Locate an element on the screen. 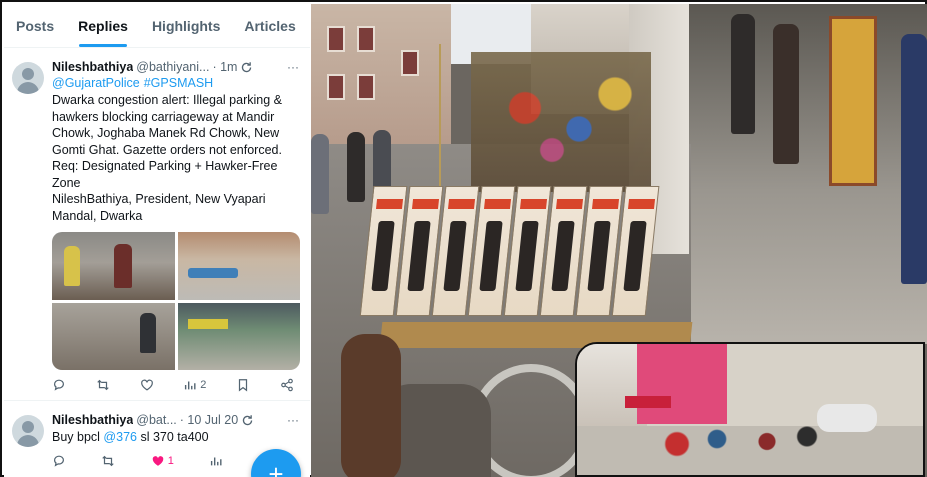  tweet-text: Buy bpcl @376 sl 370 ta400 is located at coordinates (176, 437).